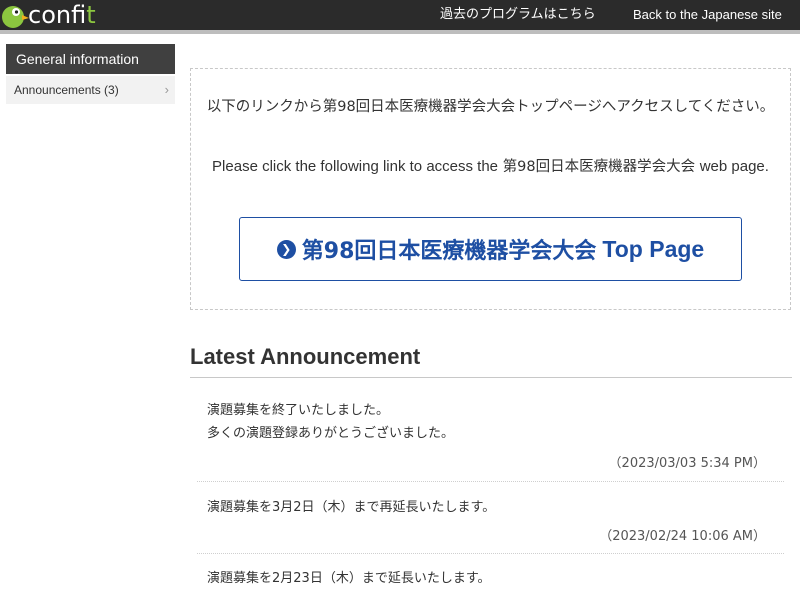 This screenshot has width=800, height=600. I want to click on announcement-line: 演題募集を終了いたしました。, so click(298, 410).